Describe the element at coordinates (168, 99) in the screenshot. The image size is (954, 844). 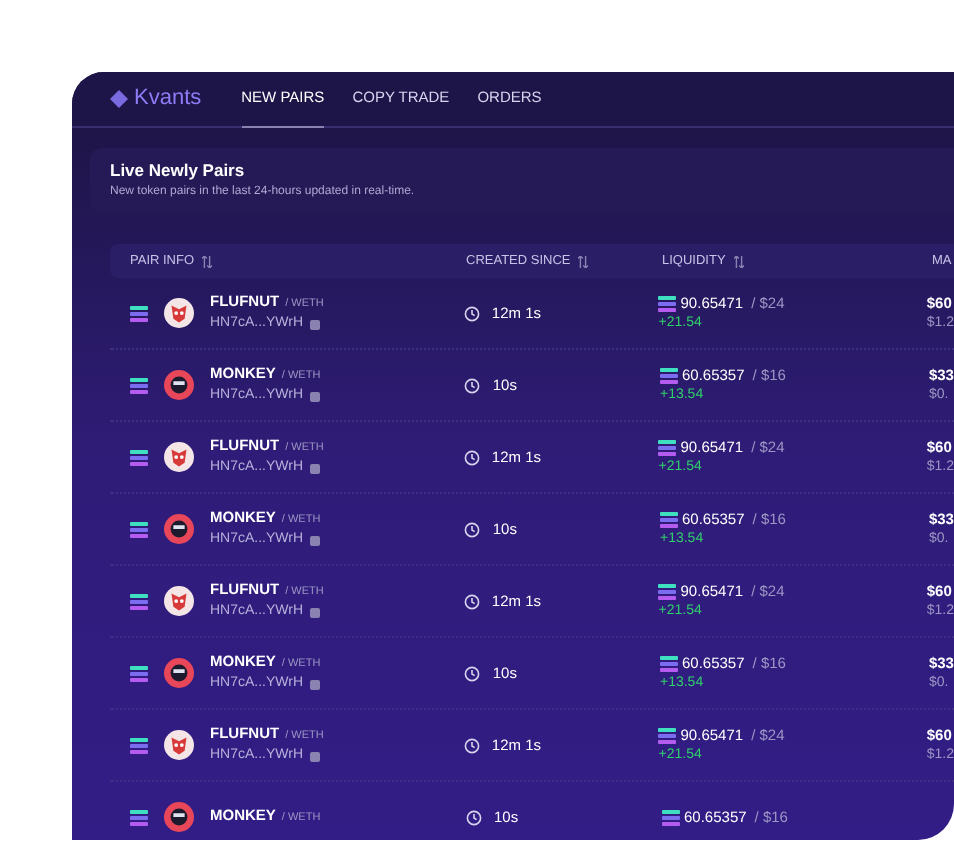
I see `brand-name: Kvants` at that location.